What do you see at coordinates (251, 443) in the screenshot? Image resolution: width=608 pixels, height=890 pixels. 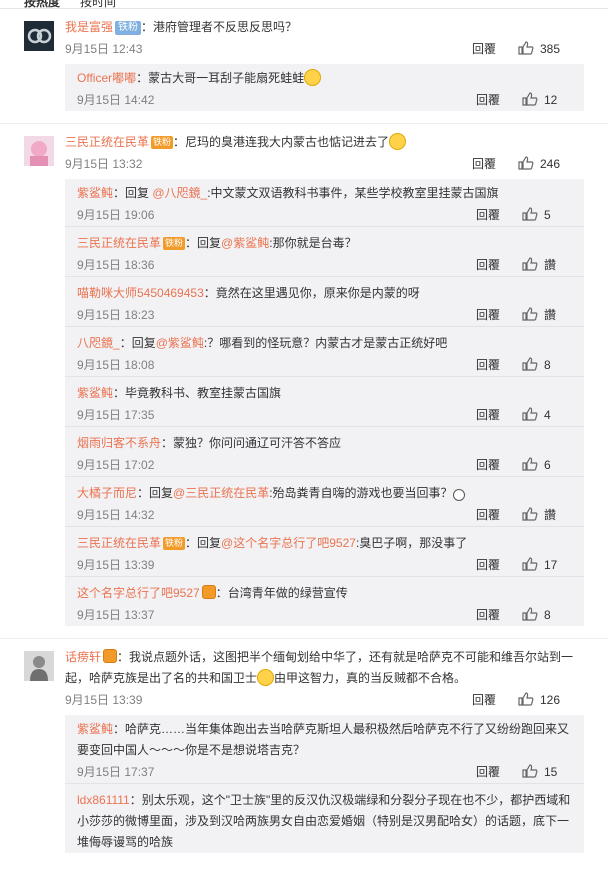 I see `reply-text: ：蒙独？你问问通辽可汗答不答应` at bounding box center [251, 443].